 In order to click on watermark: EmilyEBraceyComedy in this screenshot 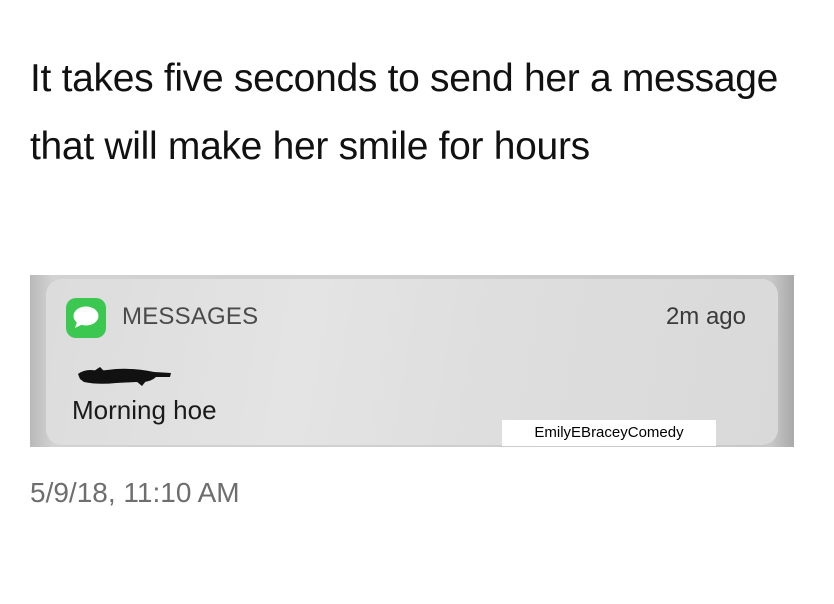, I will do `click(609, 433)`.